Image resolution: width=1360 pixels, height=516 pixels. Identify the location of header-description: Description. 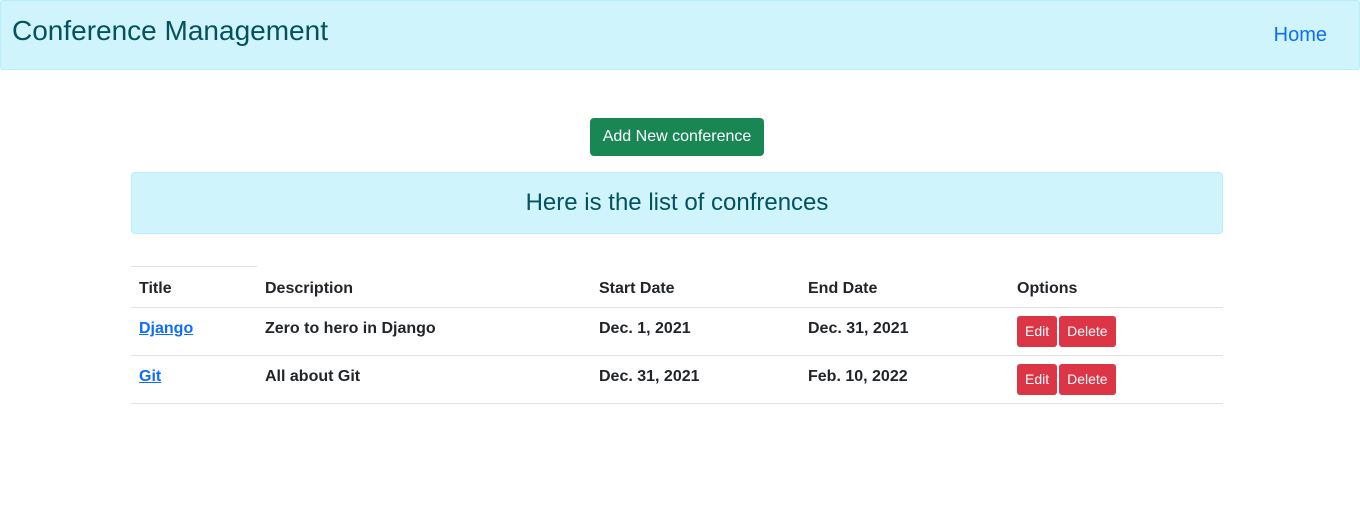
(424, 287).